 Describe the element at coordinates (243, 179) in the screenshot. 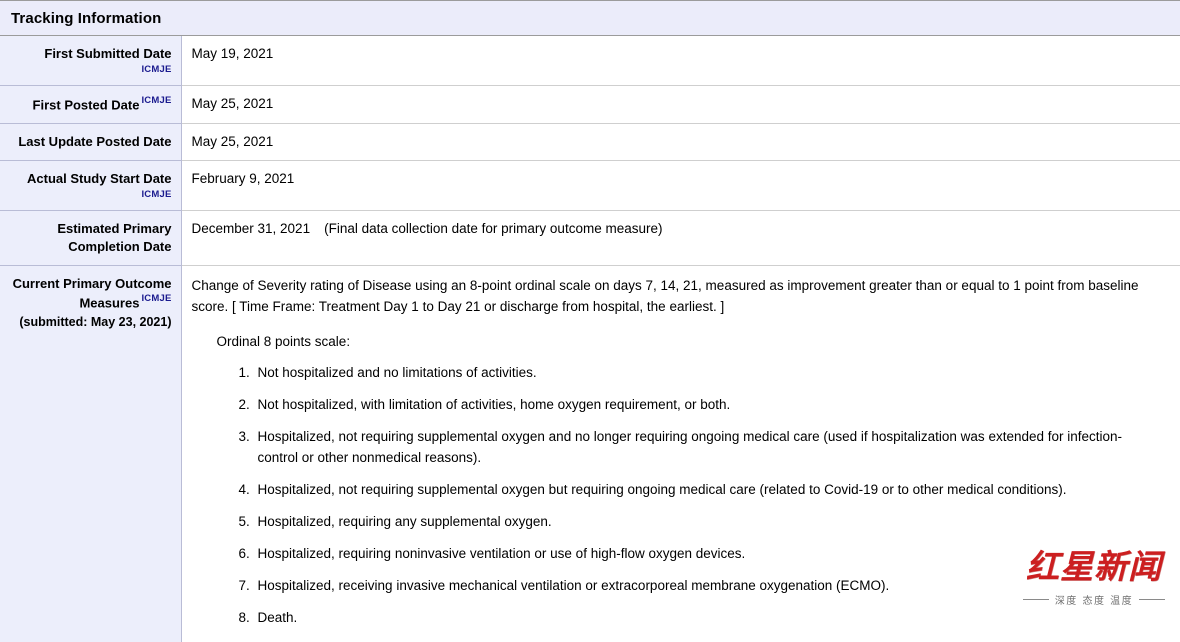

I see `value-text: February 9, 2021` at that location.